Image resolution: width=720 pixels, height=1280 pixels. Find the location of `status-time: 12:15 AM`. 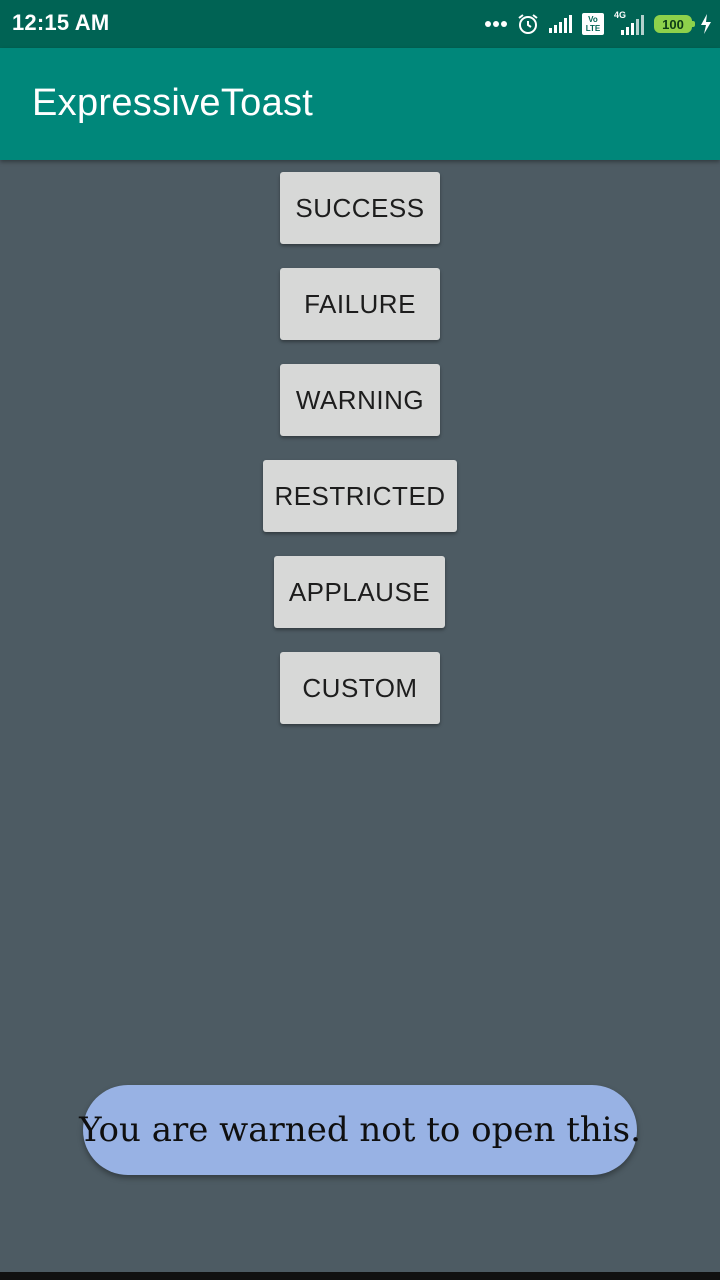

status-time: 12:15 AM is located at coordinates (61, 22).